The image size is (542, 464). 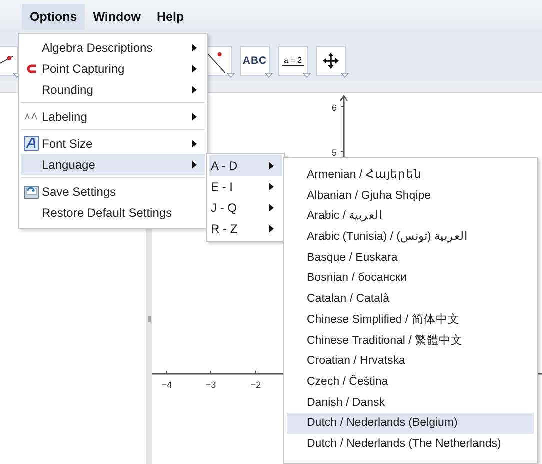 I want to click on axis-label: 6, so click(x=334, y=108).